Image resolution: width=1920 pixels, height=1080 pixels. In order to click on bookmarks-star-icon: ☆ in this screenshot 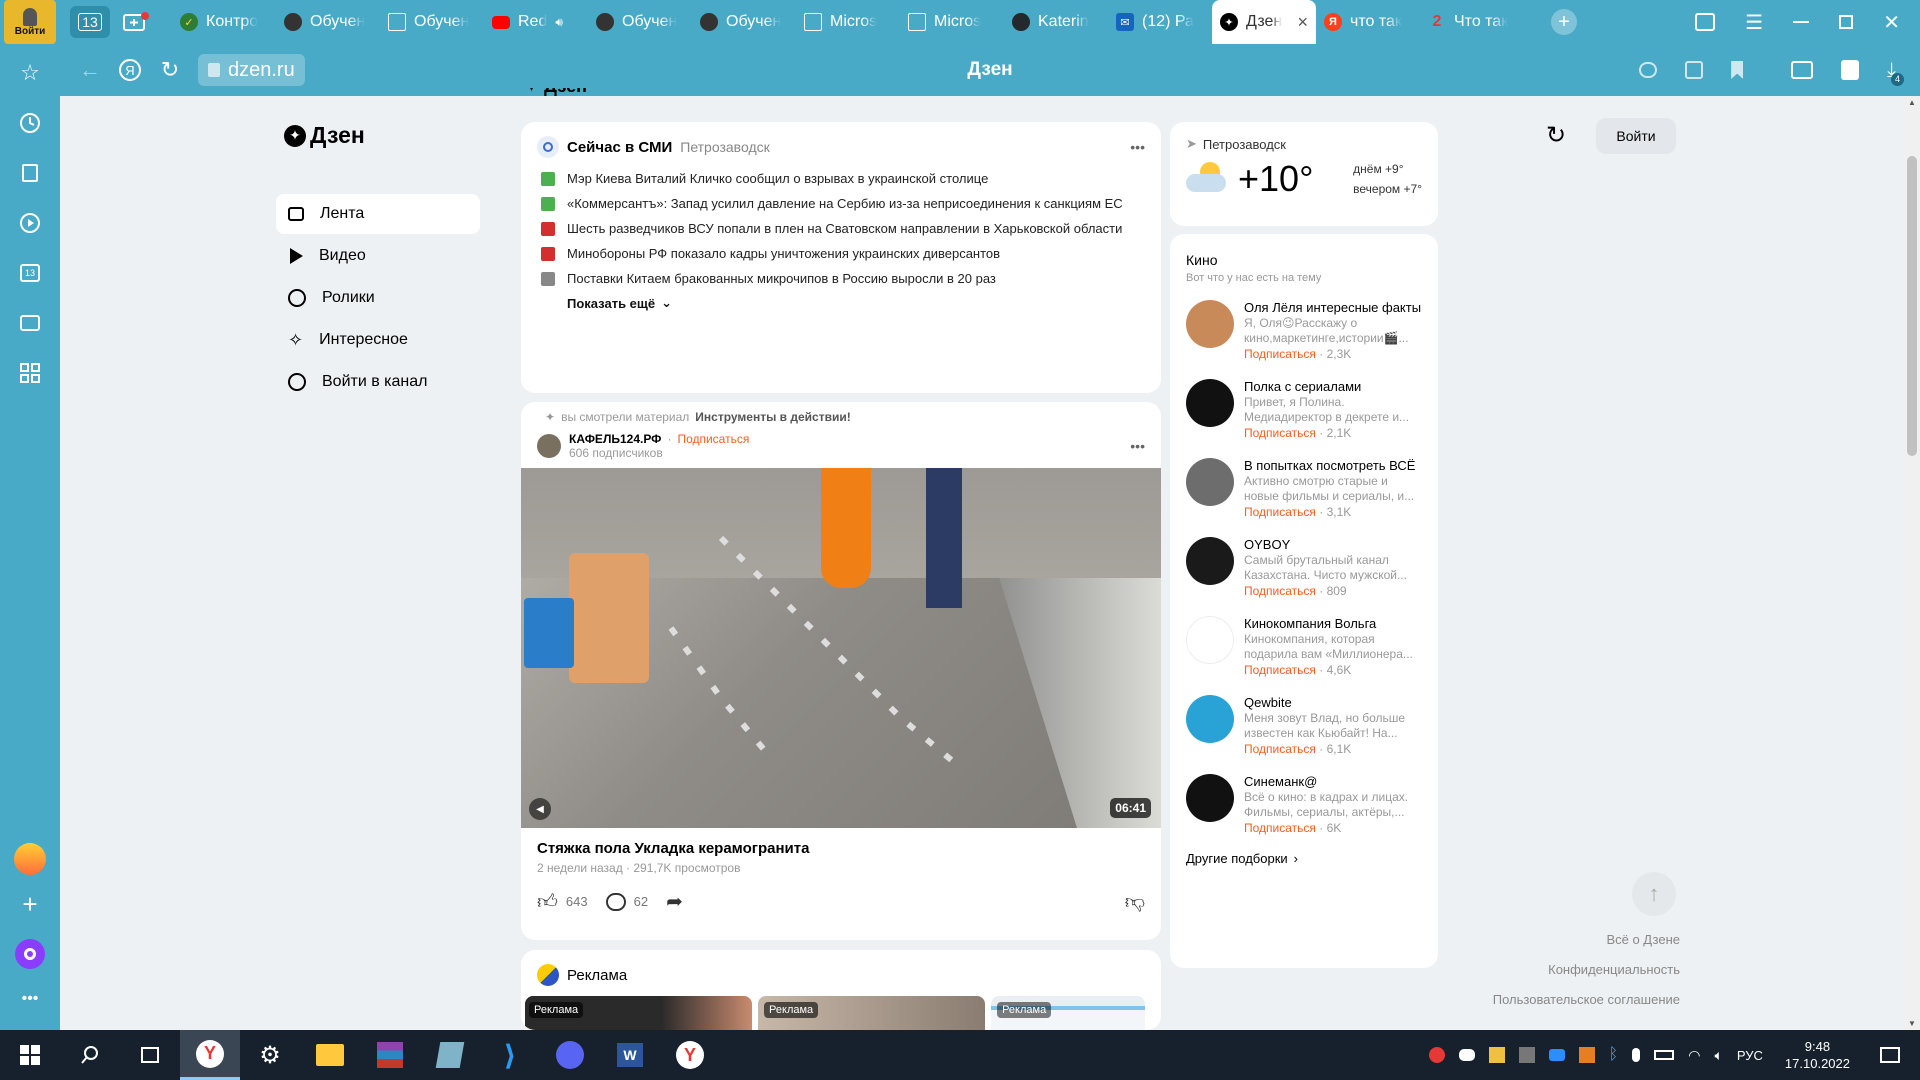, I will do `click(30, 73)`.